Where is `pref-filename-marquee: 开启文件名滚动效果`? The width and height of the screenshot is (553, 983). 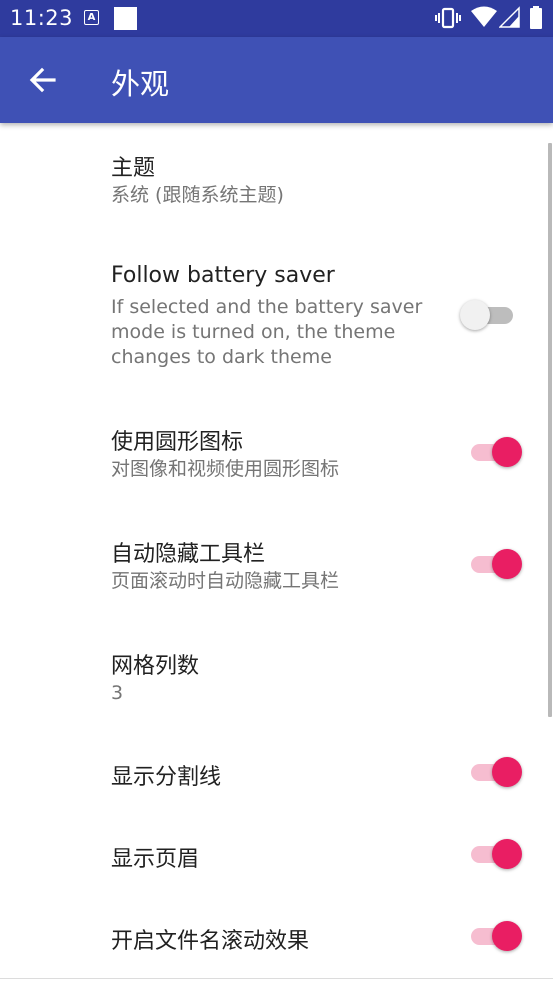 pref-filename-marquee: 开启文件名滚动效果 is located at coordinates (276, 939).